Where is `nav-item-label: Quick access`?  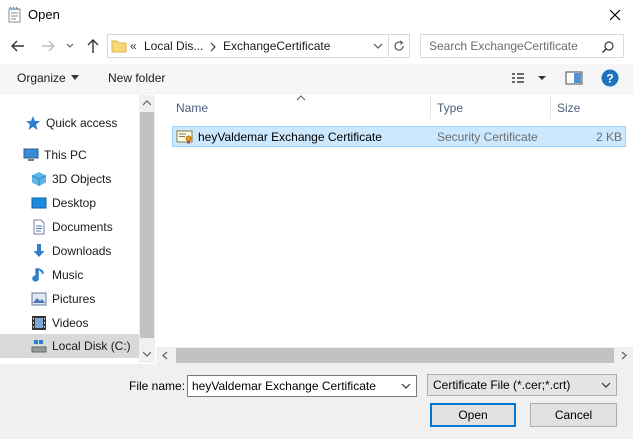
nav-item-label: Quick access is located at coordinates (82, 123).